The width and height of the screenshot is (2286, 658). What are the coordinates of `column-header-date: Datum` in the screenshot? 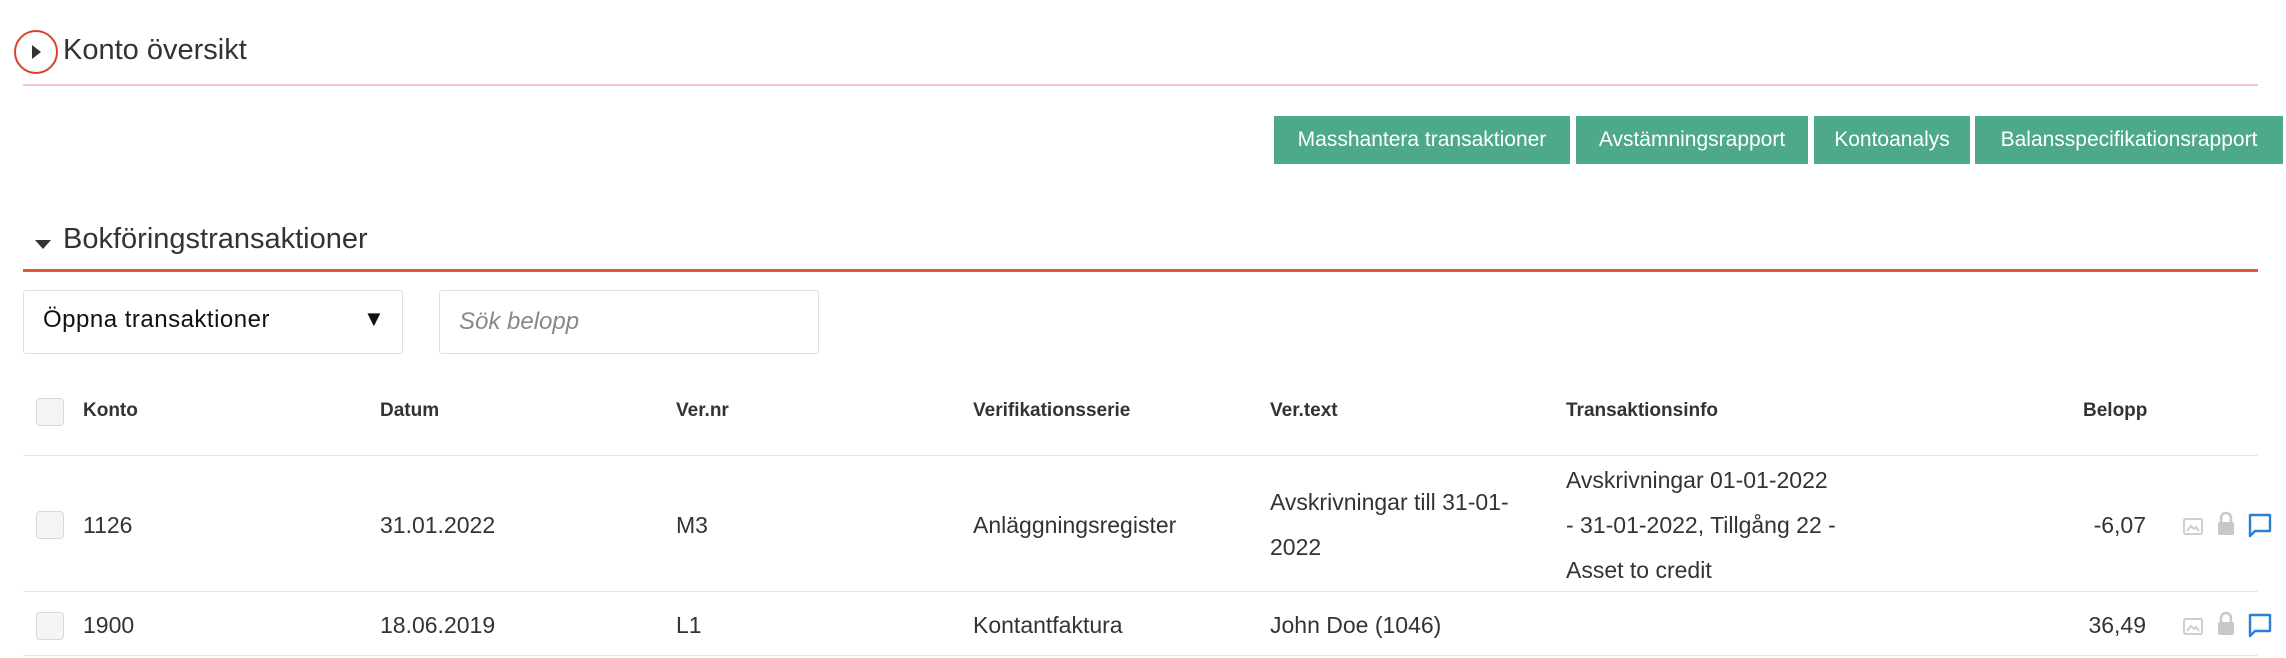 It's located at (409, 411).